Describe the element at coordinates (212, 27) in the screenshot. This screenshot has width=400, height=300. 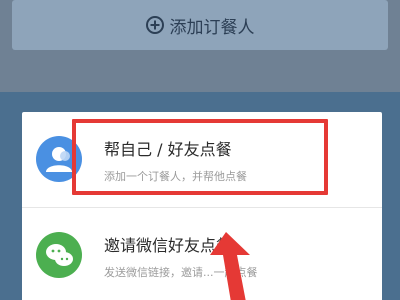
I see `add-orderer-label: 添加订餐人` at that location.